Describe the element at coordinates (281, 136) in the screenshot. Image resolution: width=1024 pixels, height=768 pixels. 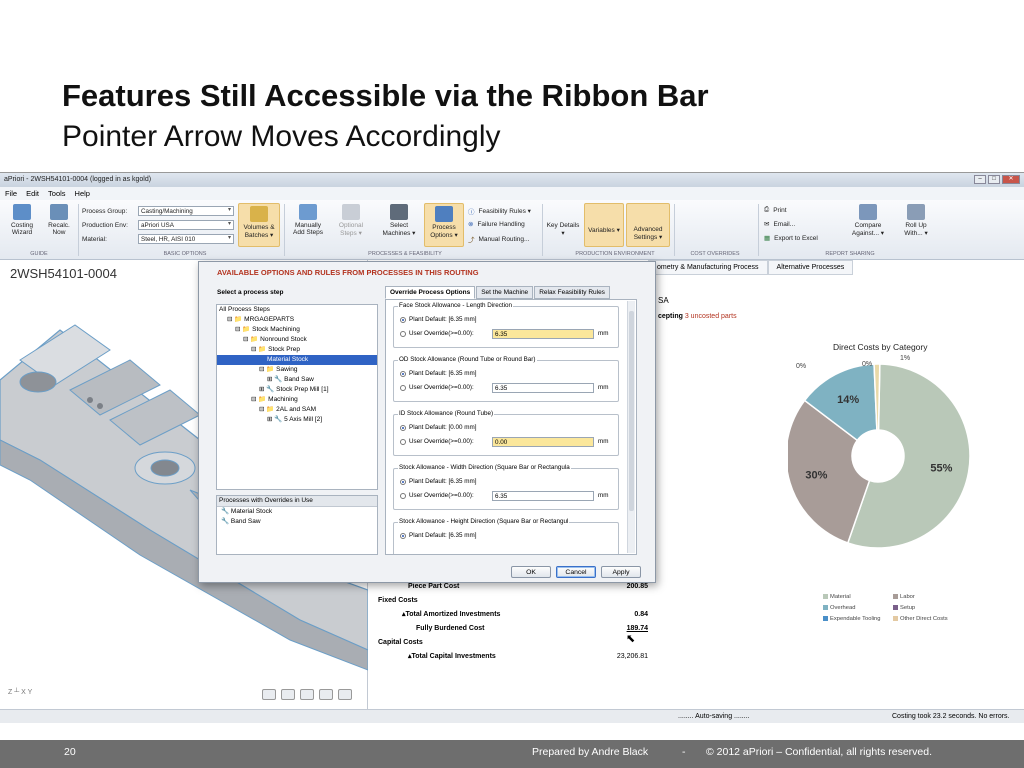
I see `slide-subtitle: Pointer Arrow Moves Accordingly` at that location.